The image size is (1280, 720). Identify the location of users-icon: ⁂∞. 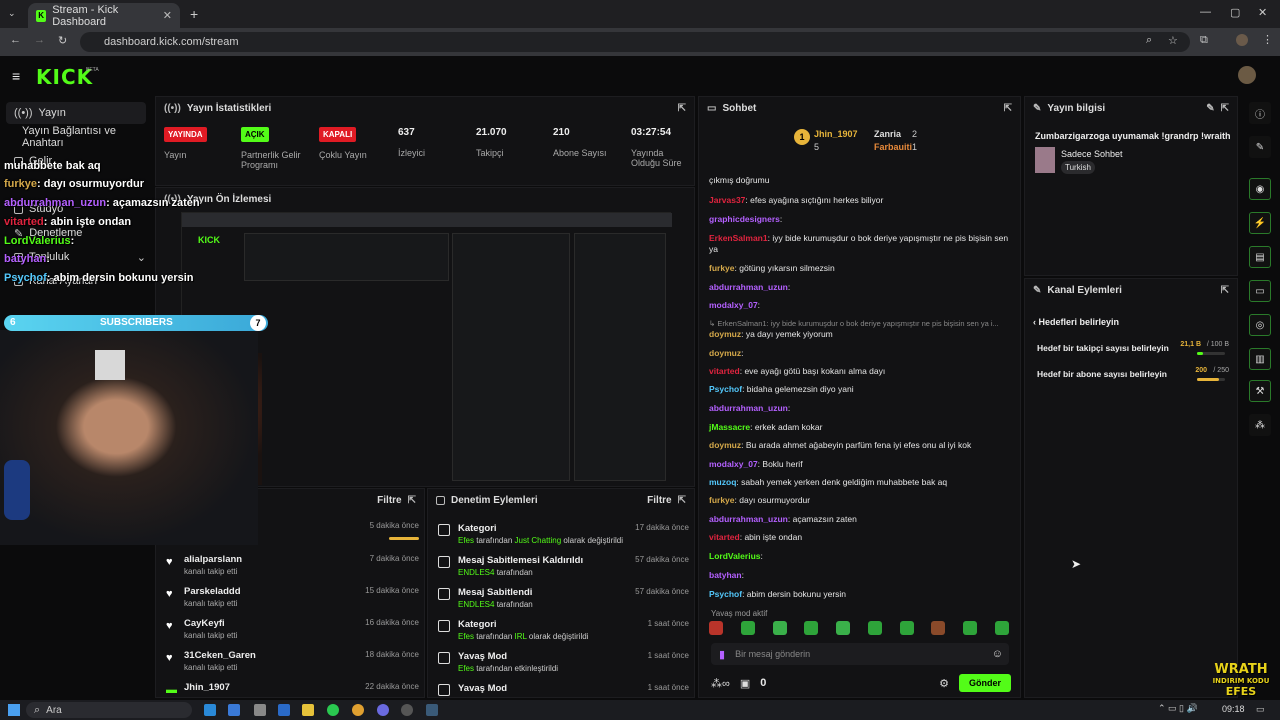
(720, 683).